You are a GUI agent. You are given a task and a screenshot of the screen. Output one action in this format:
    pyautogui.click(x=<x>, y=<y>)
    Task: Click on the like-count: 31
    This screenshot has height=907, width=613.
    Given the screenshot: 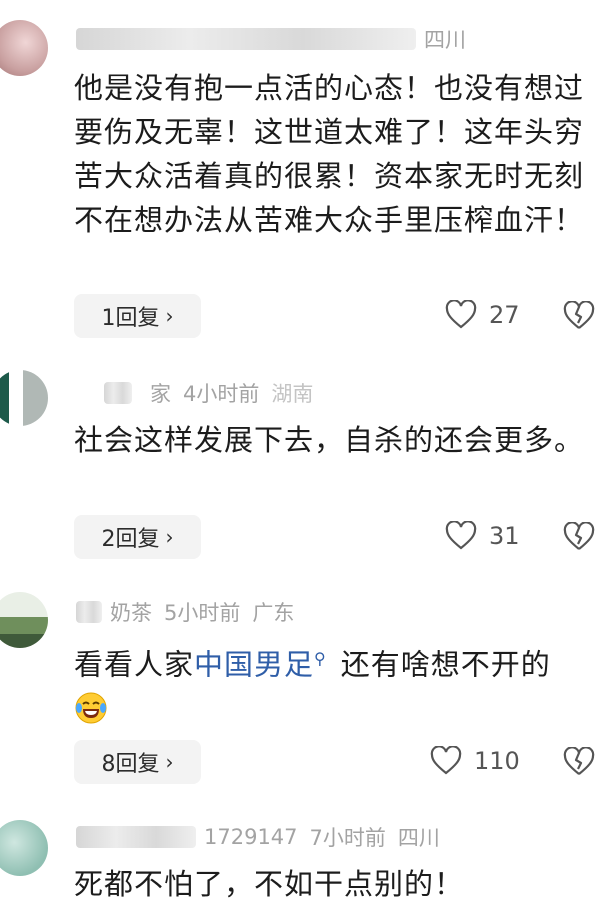 What is the action you would take?
    pyautogui.click(x=504, y=536)
    